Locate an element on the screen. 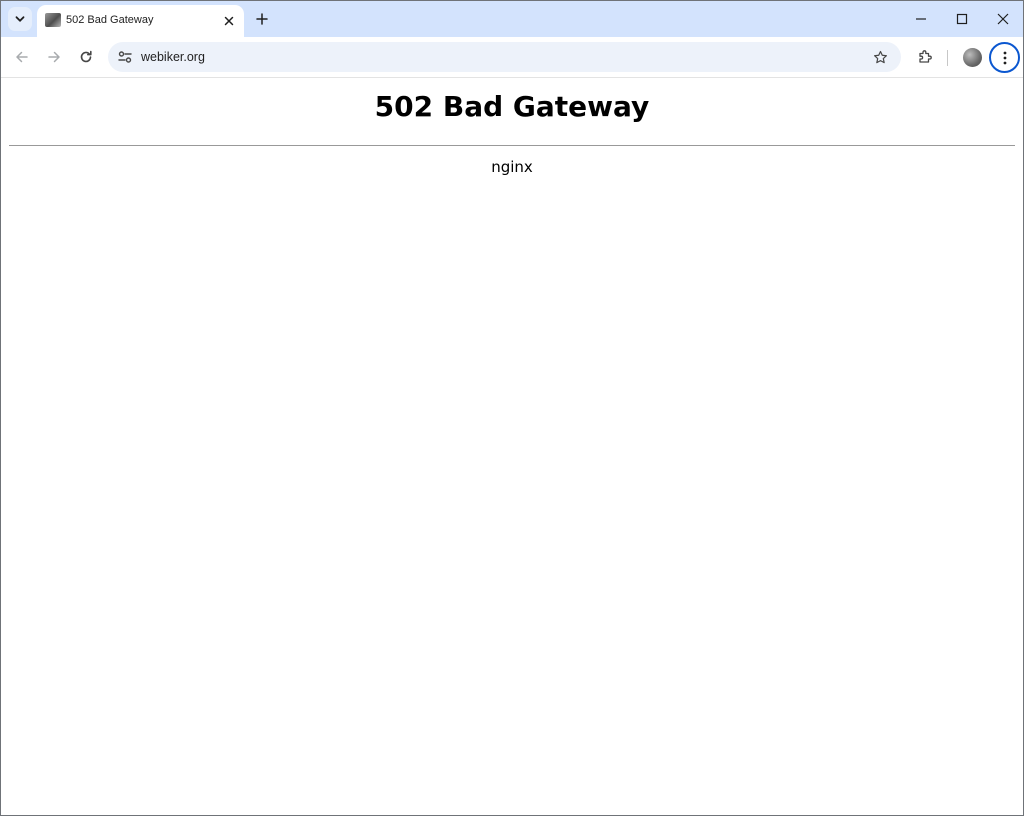 The height and width of the screenshot is (816, 1024). tab-active: 502 Bad Gateway is located at coordinates (140, 21).